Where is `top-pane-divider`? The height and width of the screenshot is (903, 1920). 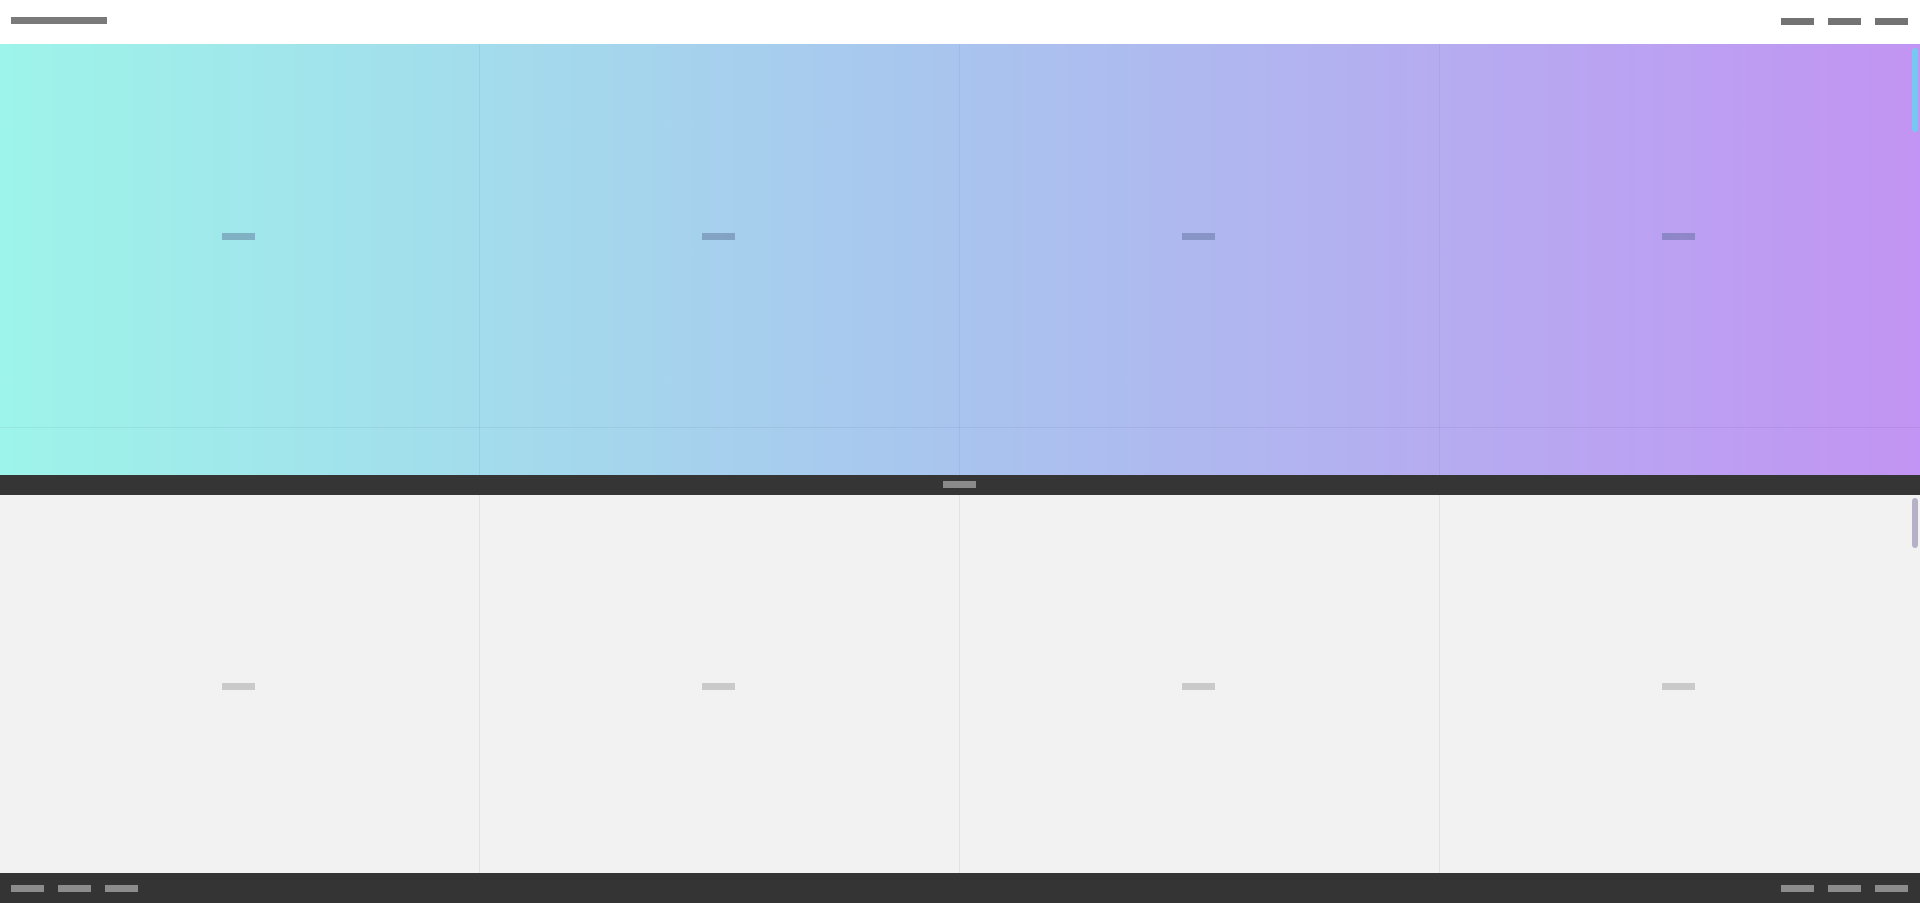
top-pane-divider is located at coordinates (960, 427).